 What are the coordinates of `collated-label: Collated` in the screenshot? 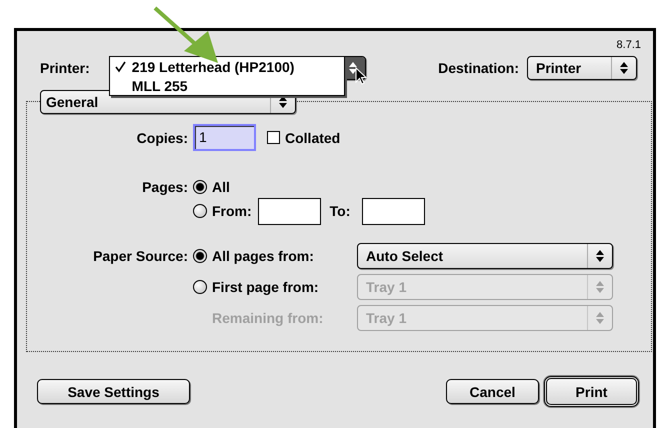 It's located at (312, 138).